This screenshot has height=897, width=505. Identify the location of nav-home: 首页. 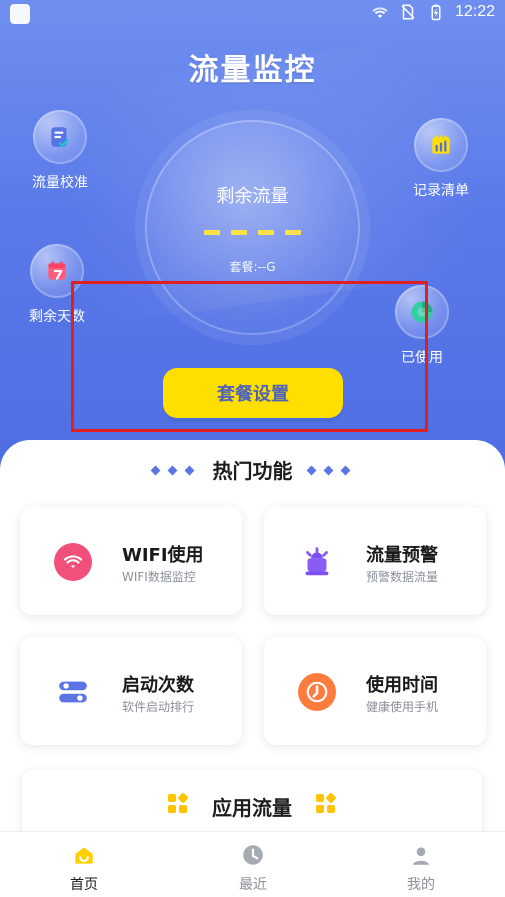
(84, 868).